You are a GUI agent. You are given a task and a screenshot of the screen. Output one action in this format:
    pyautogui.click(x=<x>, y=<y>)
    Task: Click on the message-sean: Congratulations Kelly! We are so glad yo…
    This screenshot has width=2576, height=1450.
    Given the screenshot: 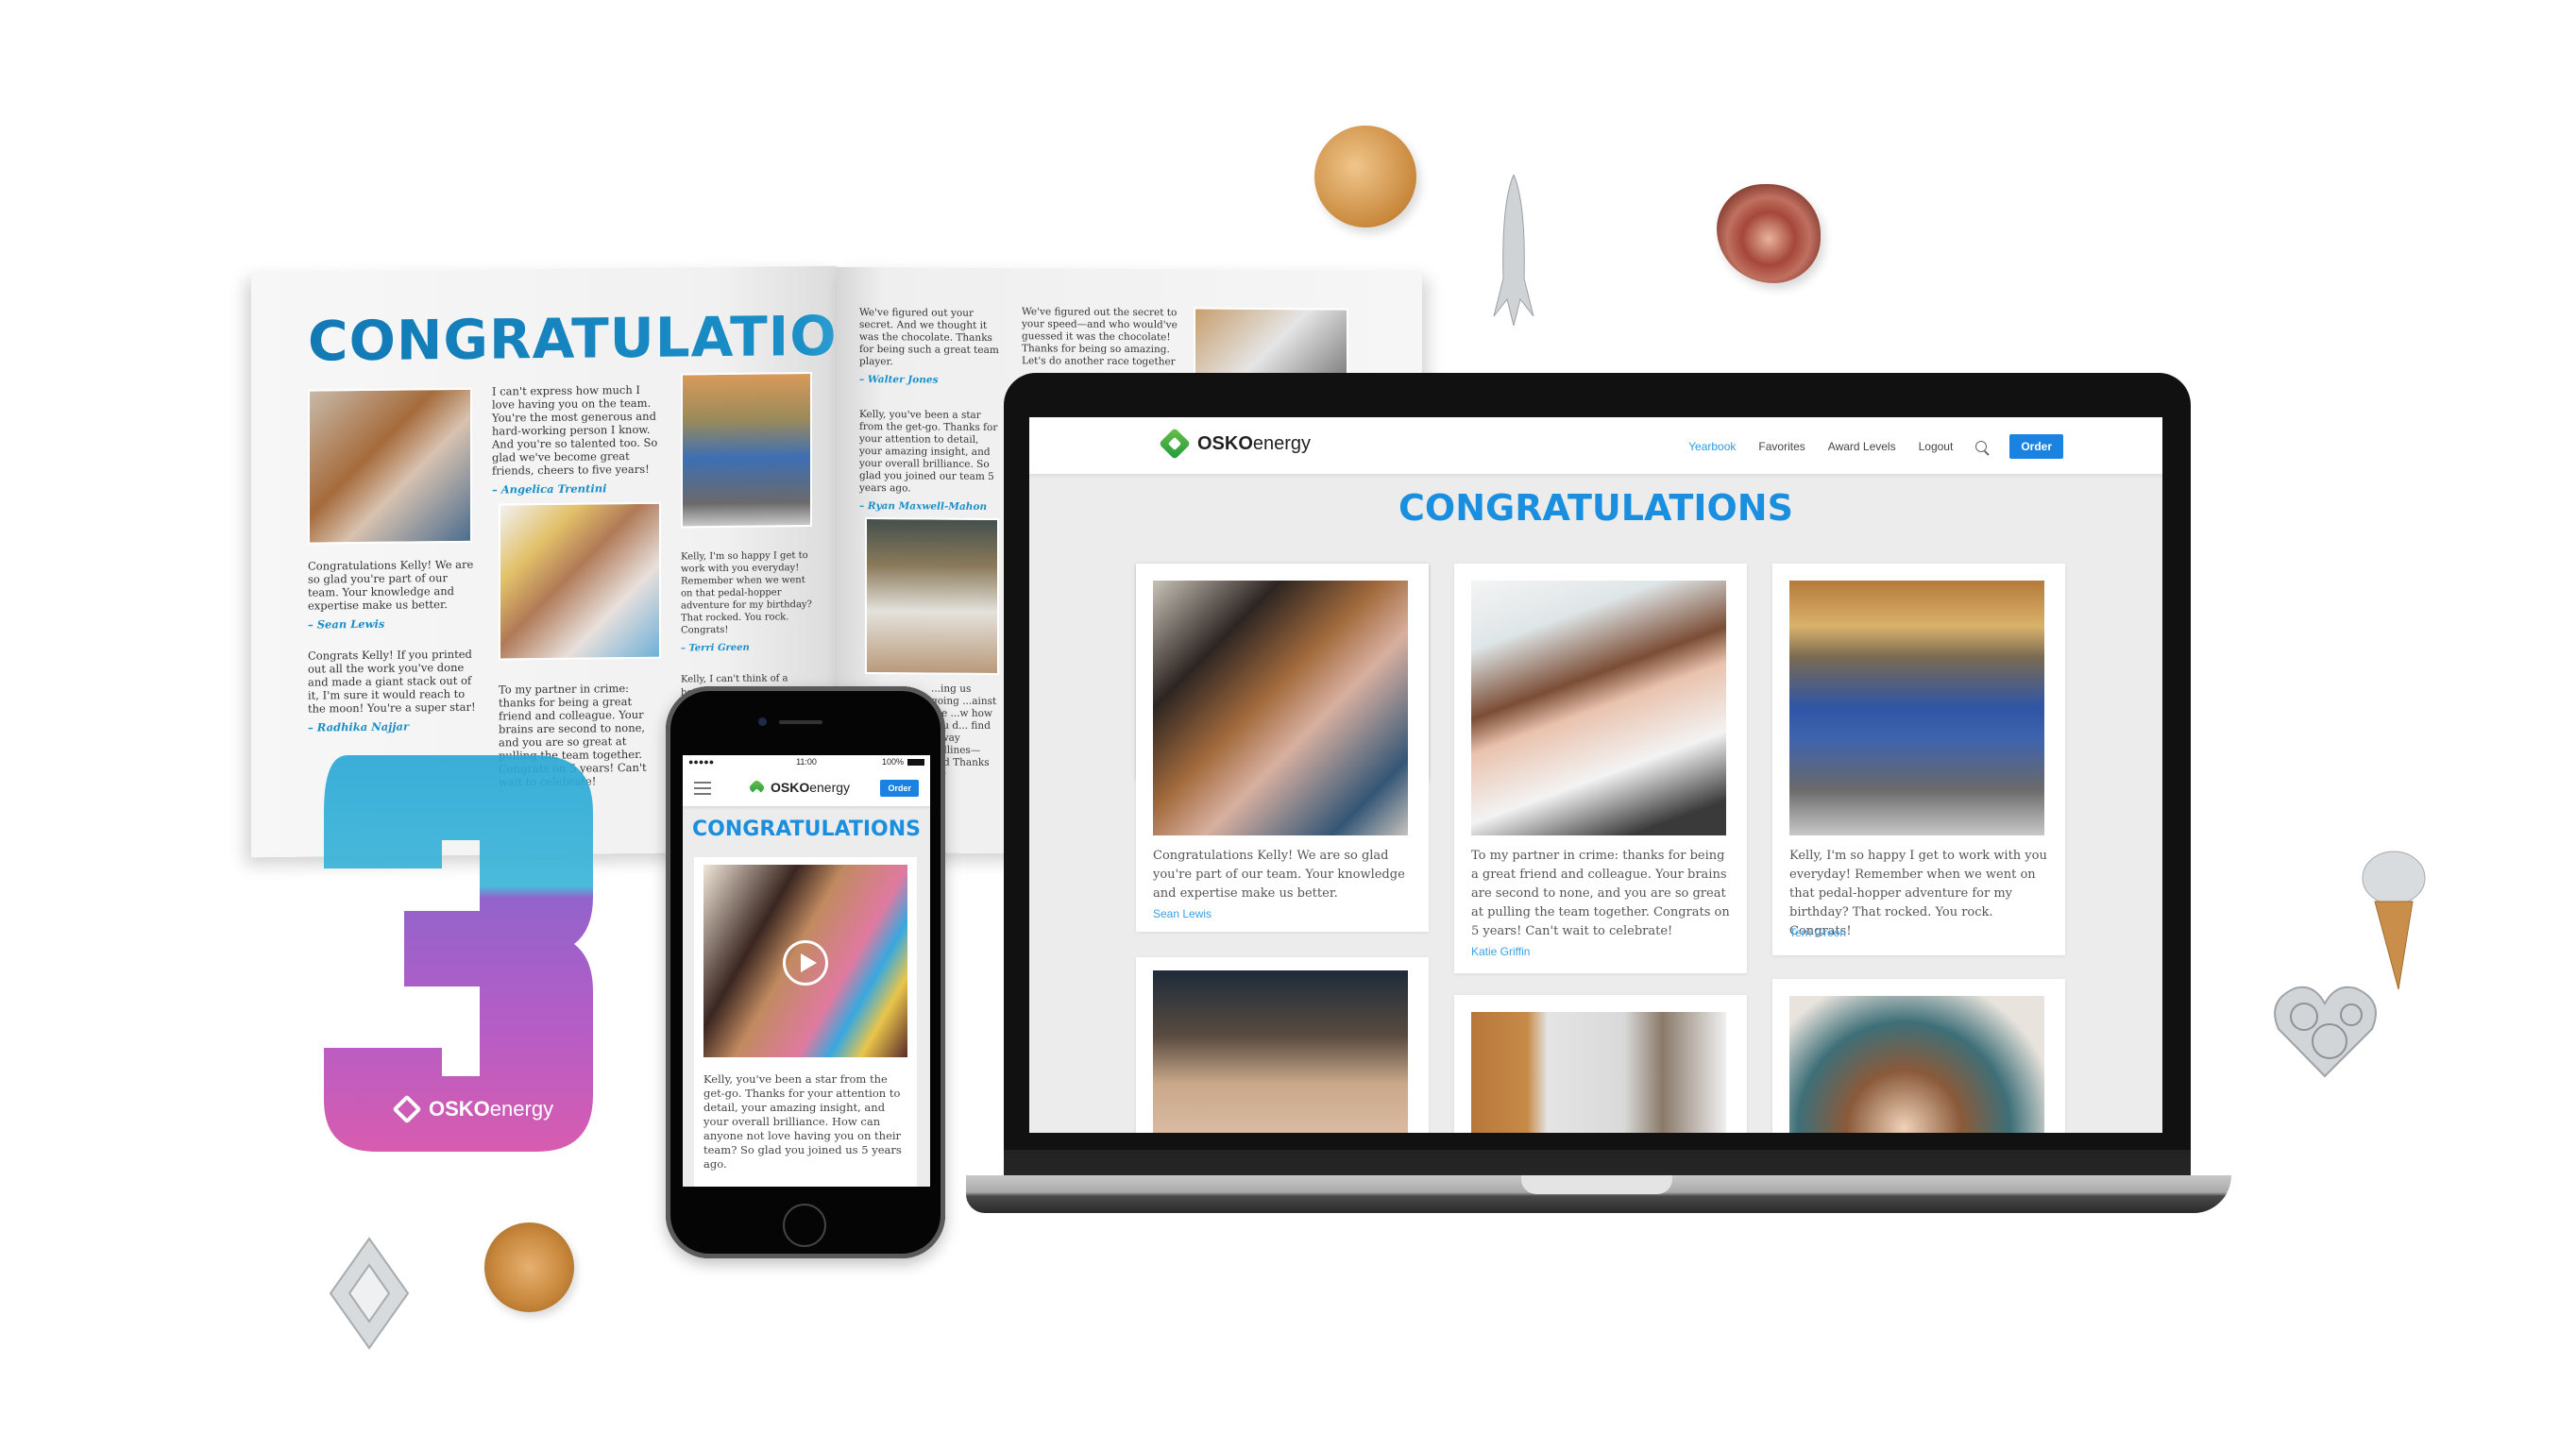 What is the action you would take?
    pyautogui.click(x=391, y=594)
    